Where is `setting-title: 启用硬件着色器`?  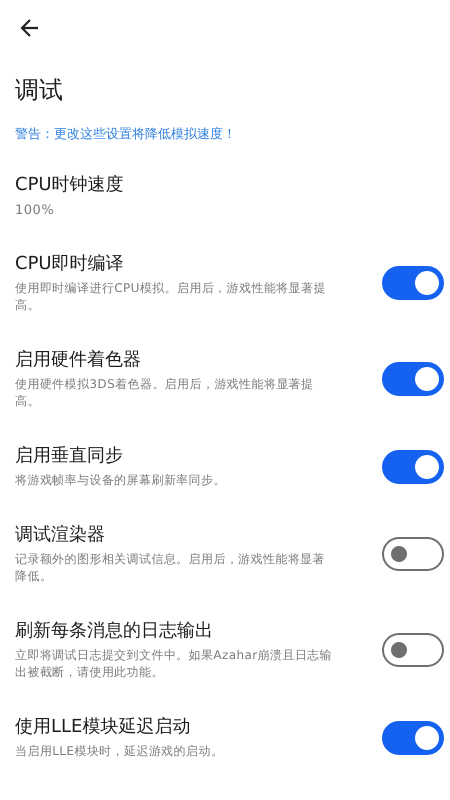 setting-title: 启用硬件着色器 is located at coordinates (78, 360).